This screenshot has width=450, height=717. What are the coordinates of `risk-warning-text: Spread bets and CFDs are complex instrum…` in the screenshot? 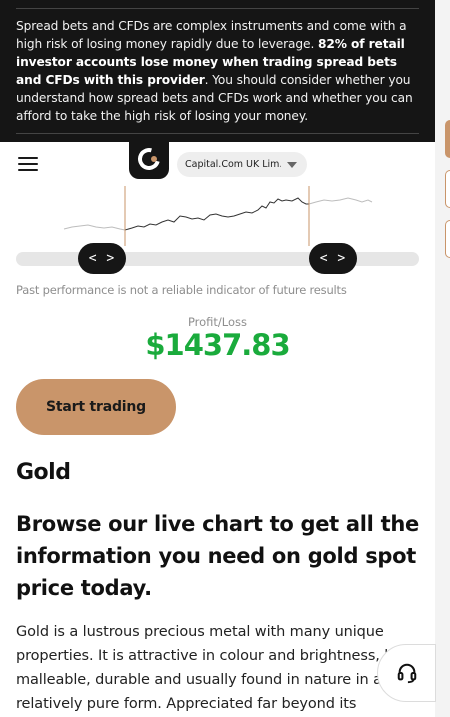 It's located at (218, 71).